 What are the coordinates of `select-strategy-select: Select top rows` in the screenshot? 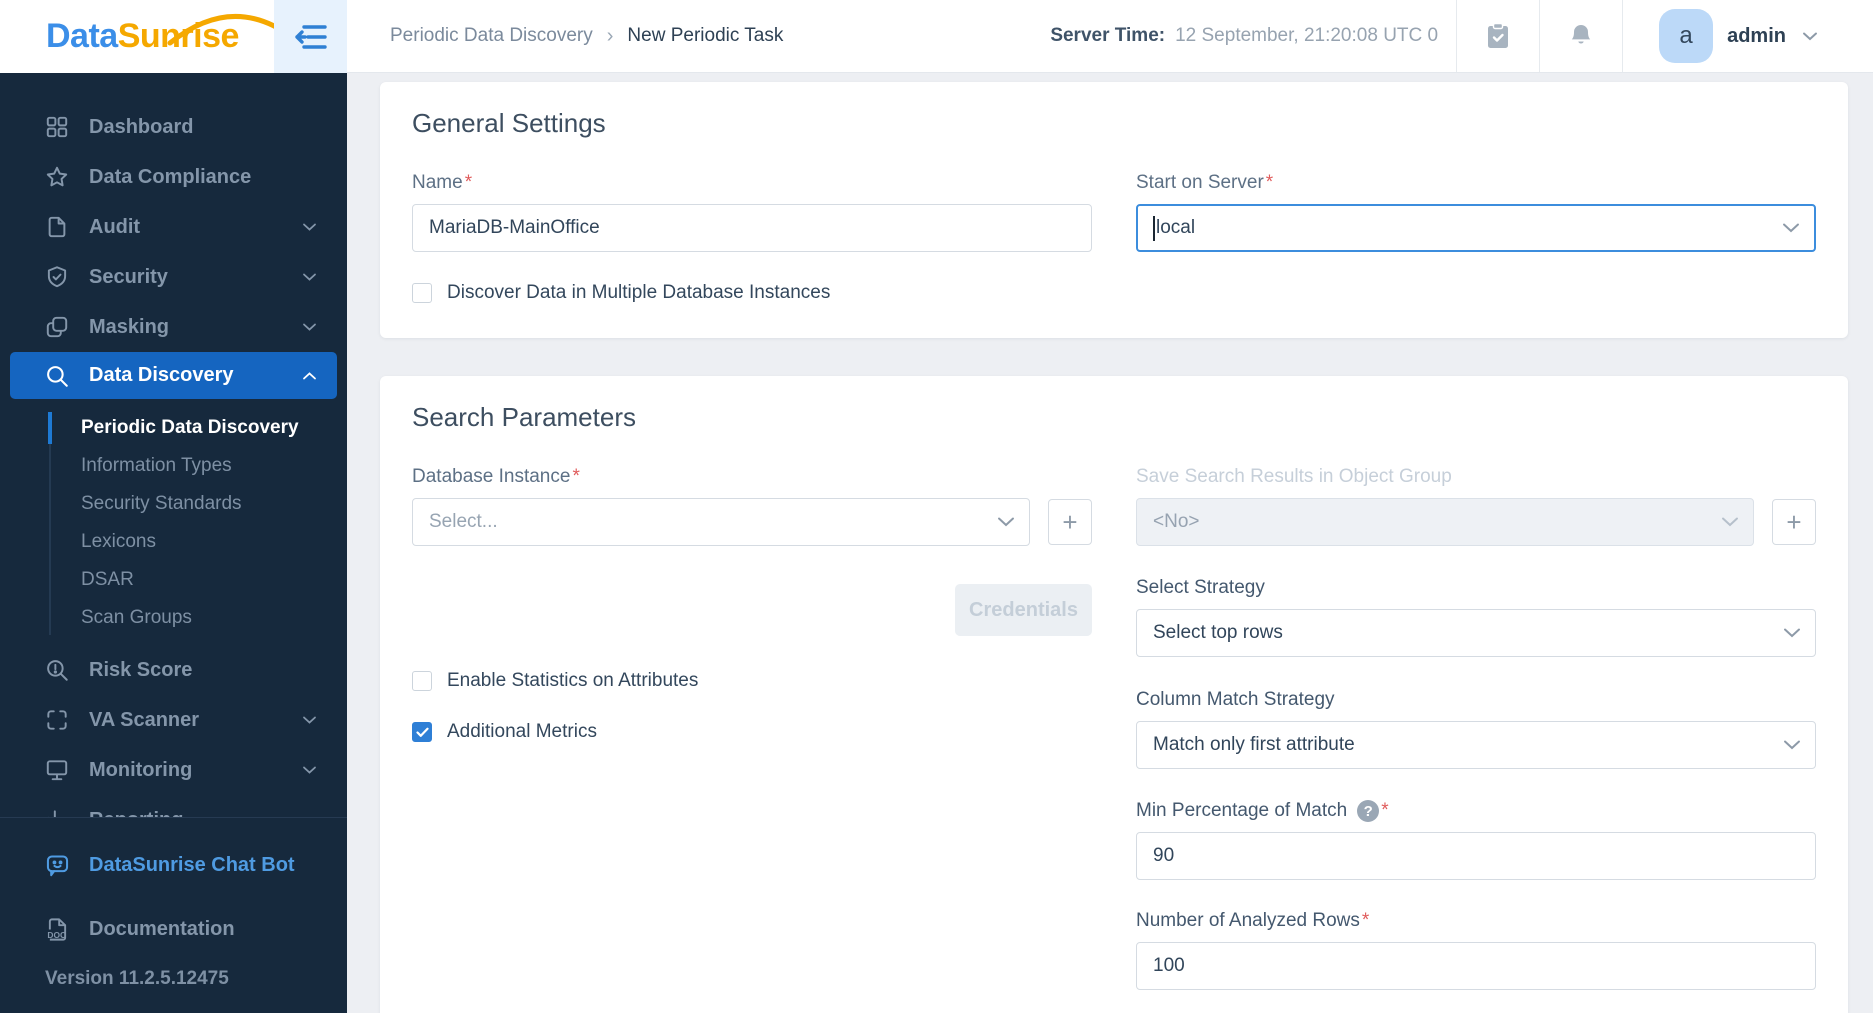 It's located at (1476, 633).